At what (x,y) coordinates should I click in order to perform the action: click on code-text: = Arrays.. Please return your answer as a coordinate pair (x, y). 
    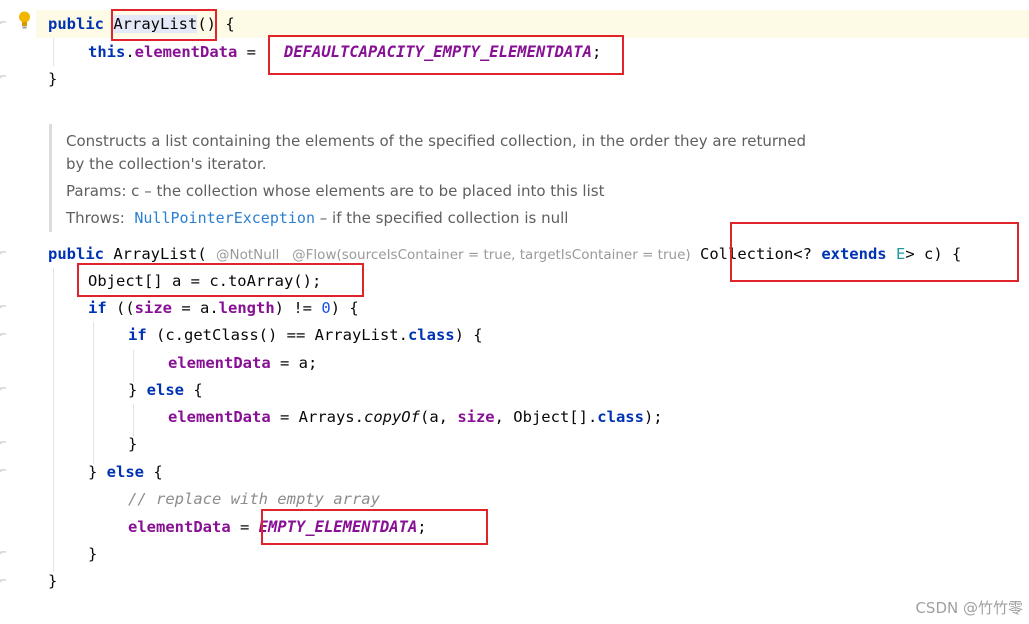
    Looking at the image, I should click on (317, 417).